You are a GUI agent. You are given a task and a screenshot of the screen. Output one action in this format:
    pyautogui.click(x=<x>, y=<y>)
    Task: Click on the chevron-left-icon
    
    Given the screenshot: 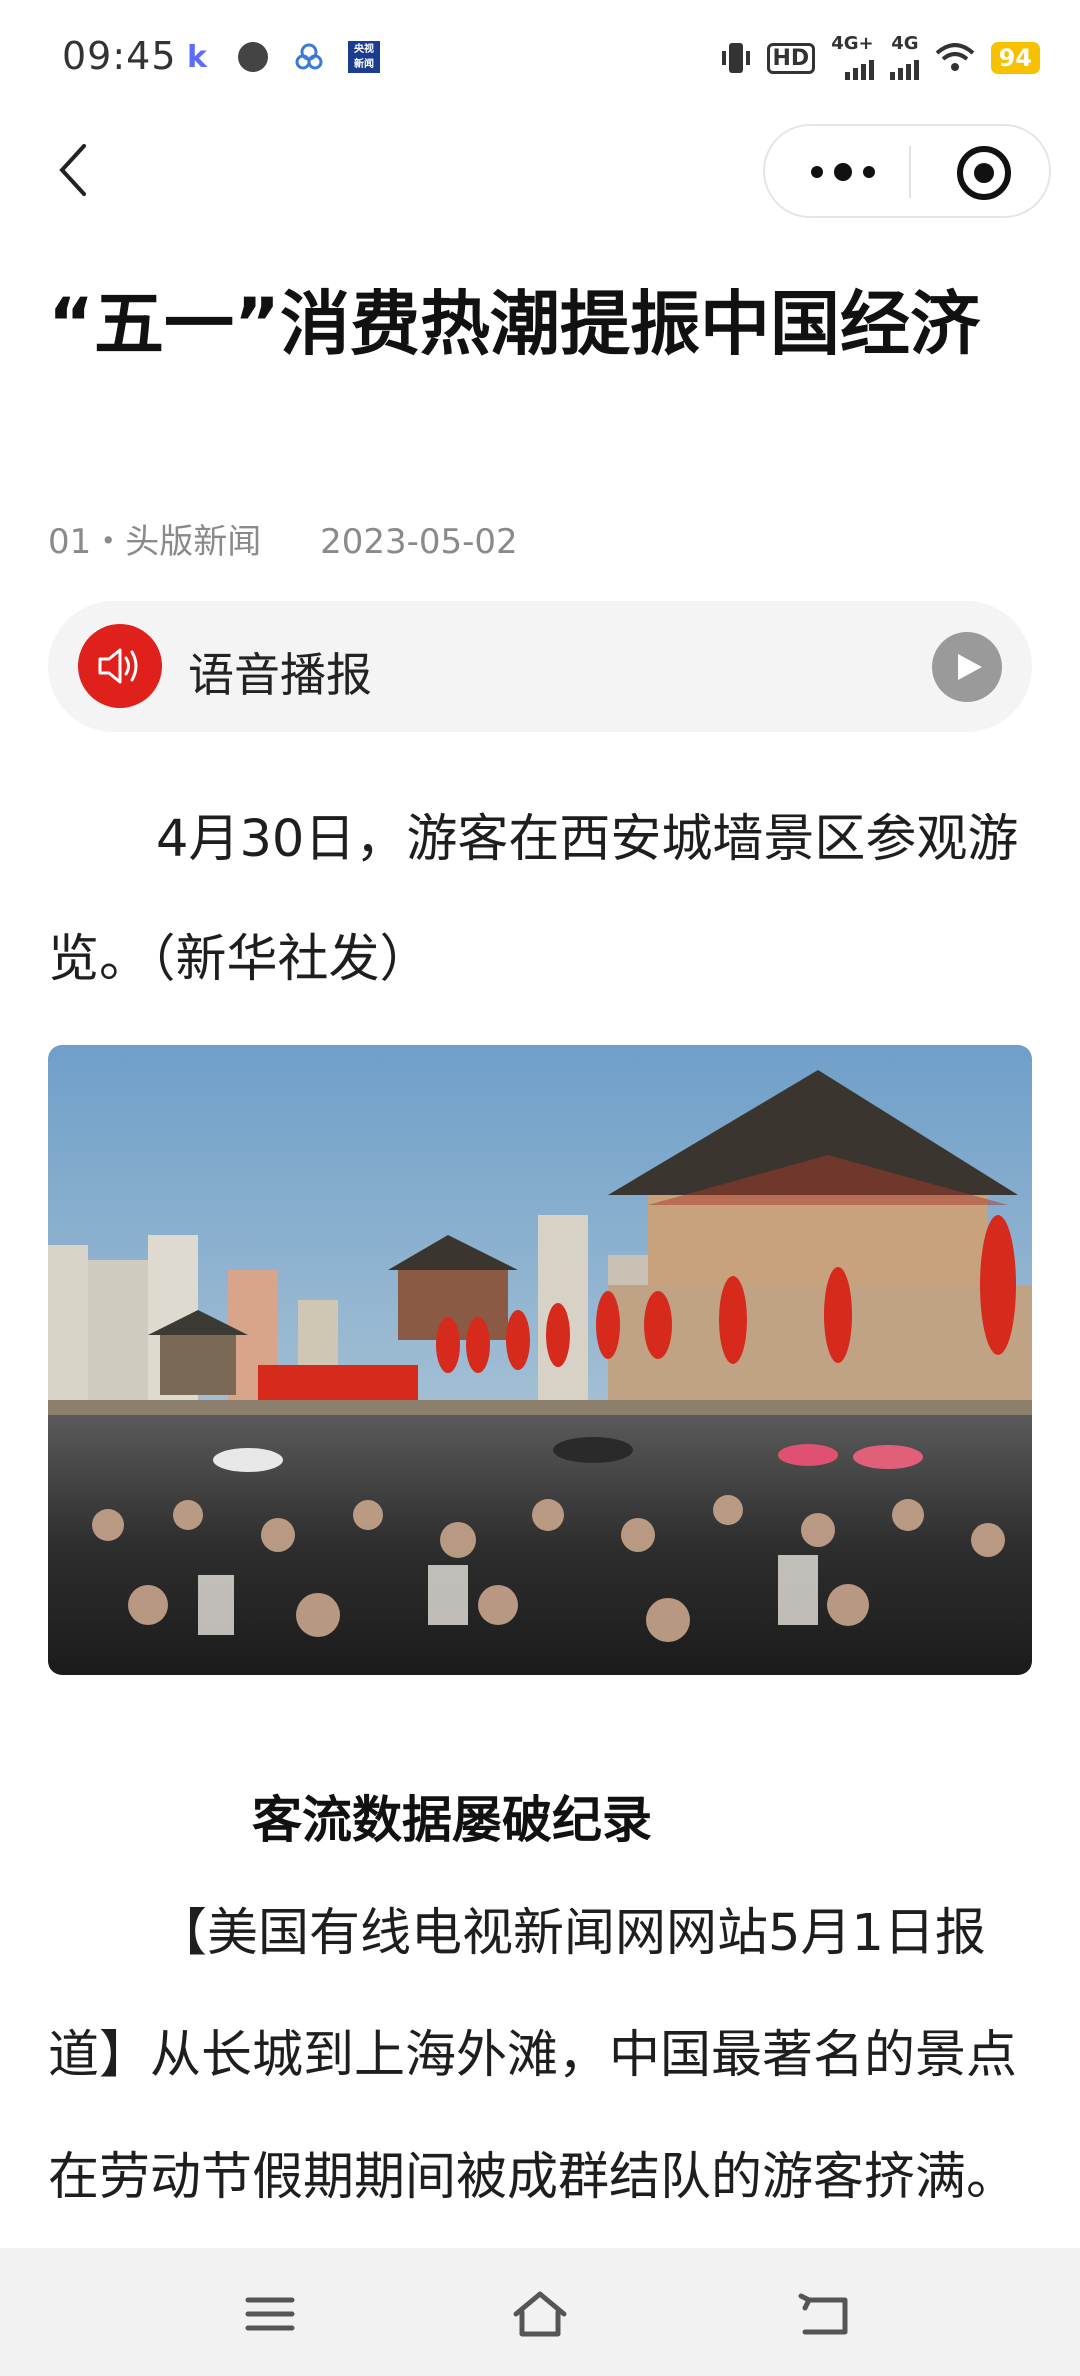 What is the action you would take?
    pyautogui.click(x=74, y=170)
    